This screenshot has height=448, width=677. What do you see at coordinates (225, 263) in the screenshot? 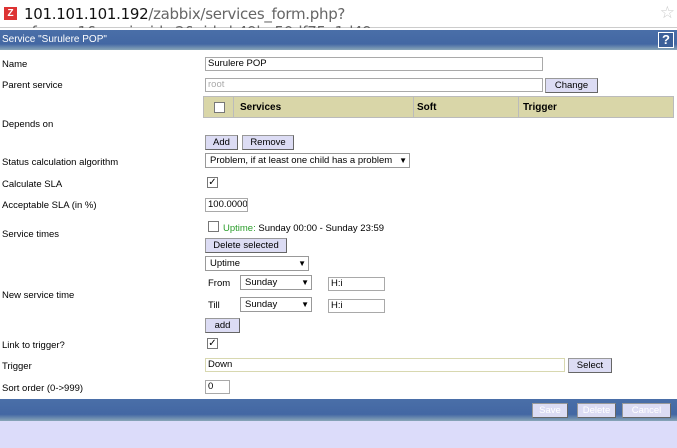
I see `type-value: Uptime` at bounding box center [225, 263].